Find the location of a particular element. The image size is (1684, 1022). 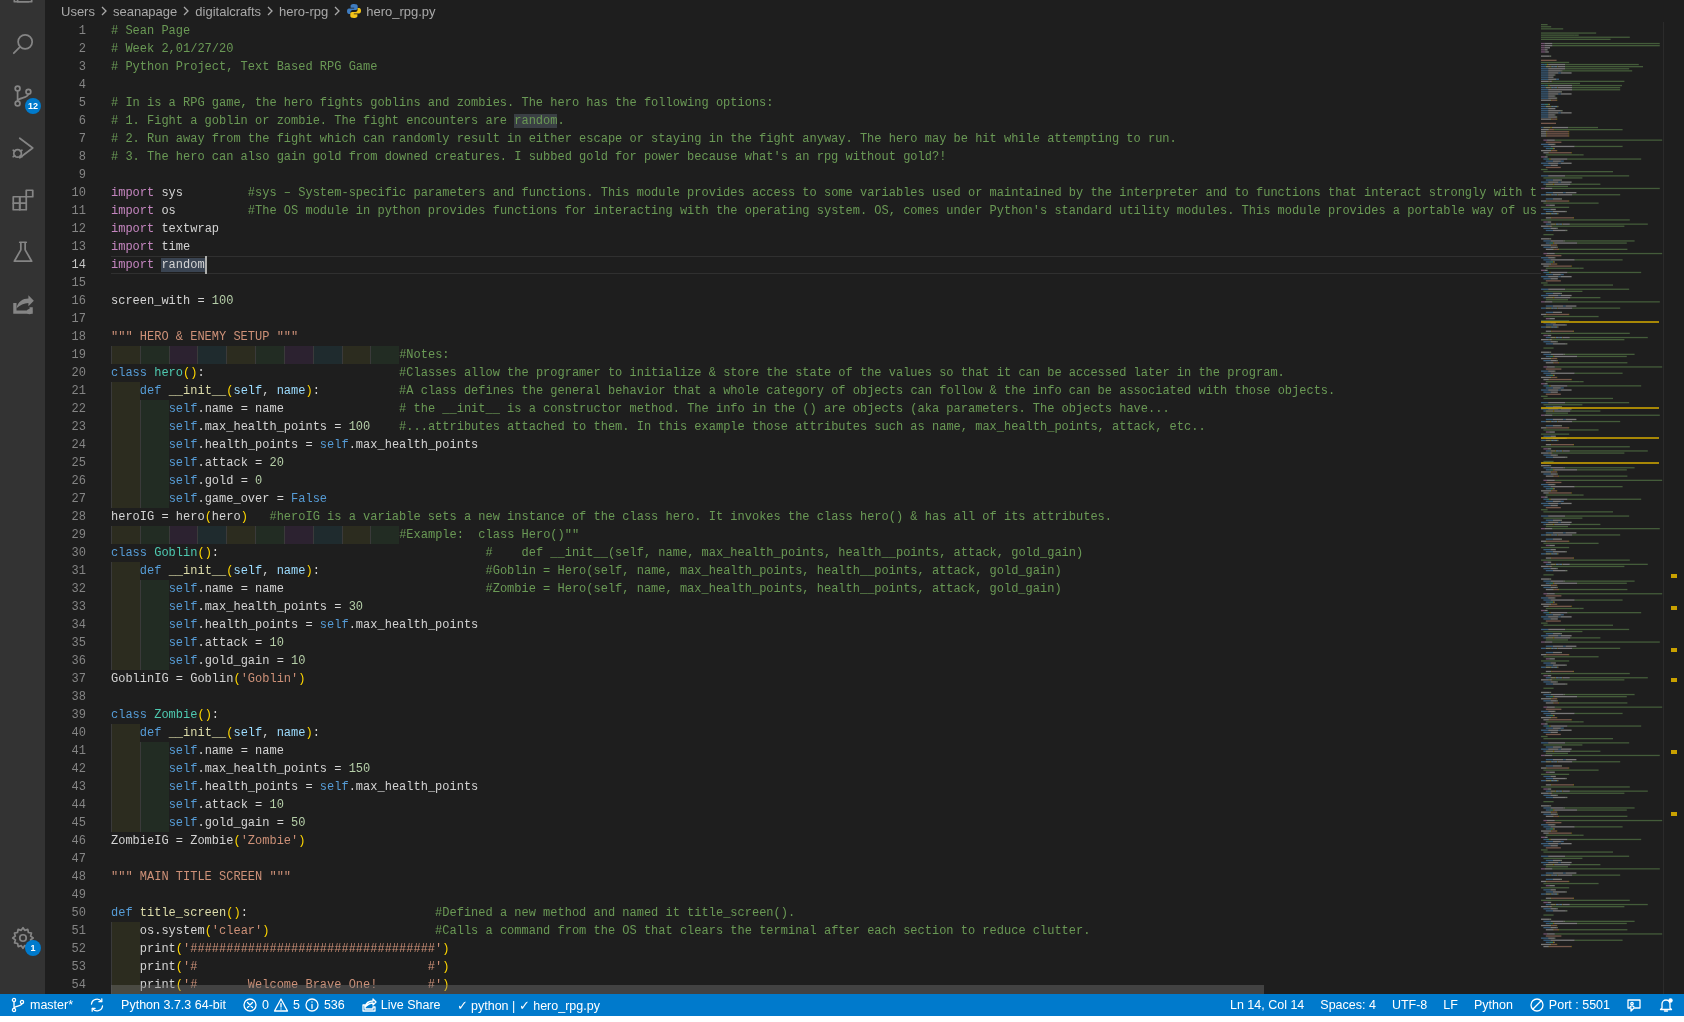

code-line: import time is located at coordinates (151, 247).